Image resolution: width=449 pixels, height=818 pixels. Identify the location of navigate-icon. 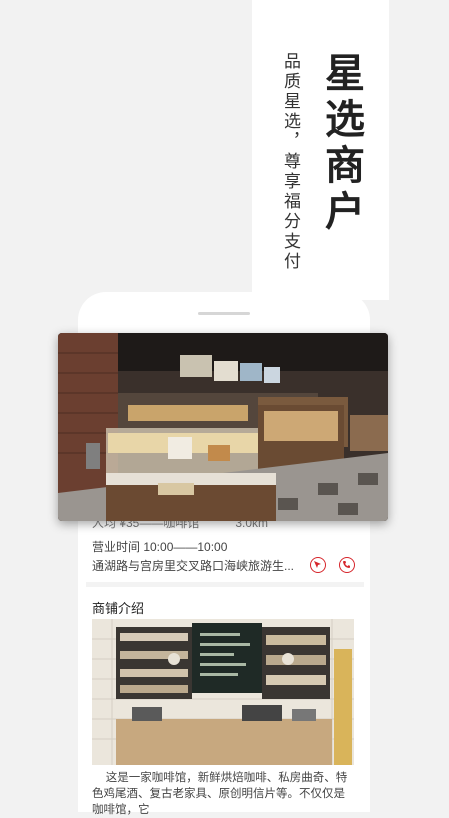
(317, 564).